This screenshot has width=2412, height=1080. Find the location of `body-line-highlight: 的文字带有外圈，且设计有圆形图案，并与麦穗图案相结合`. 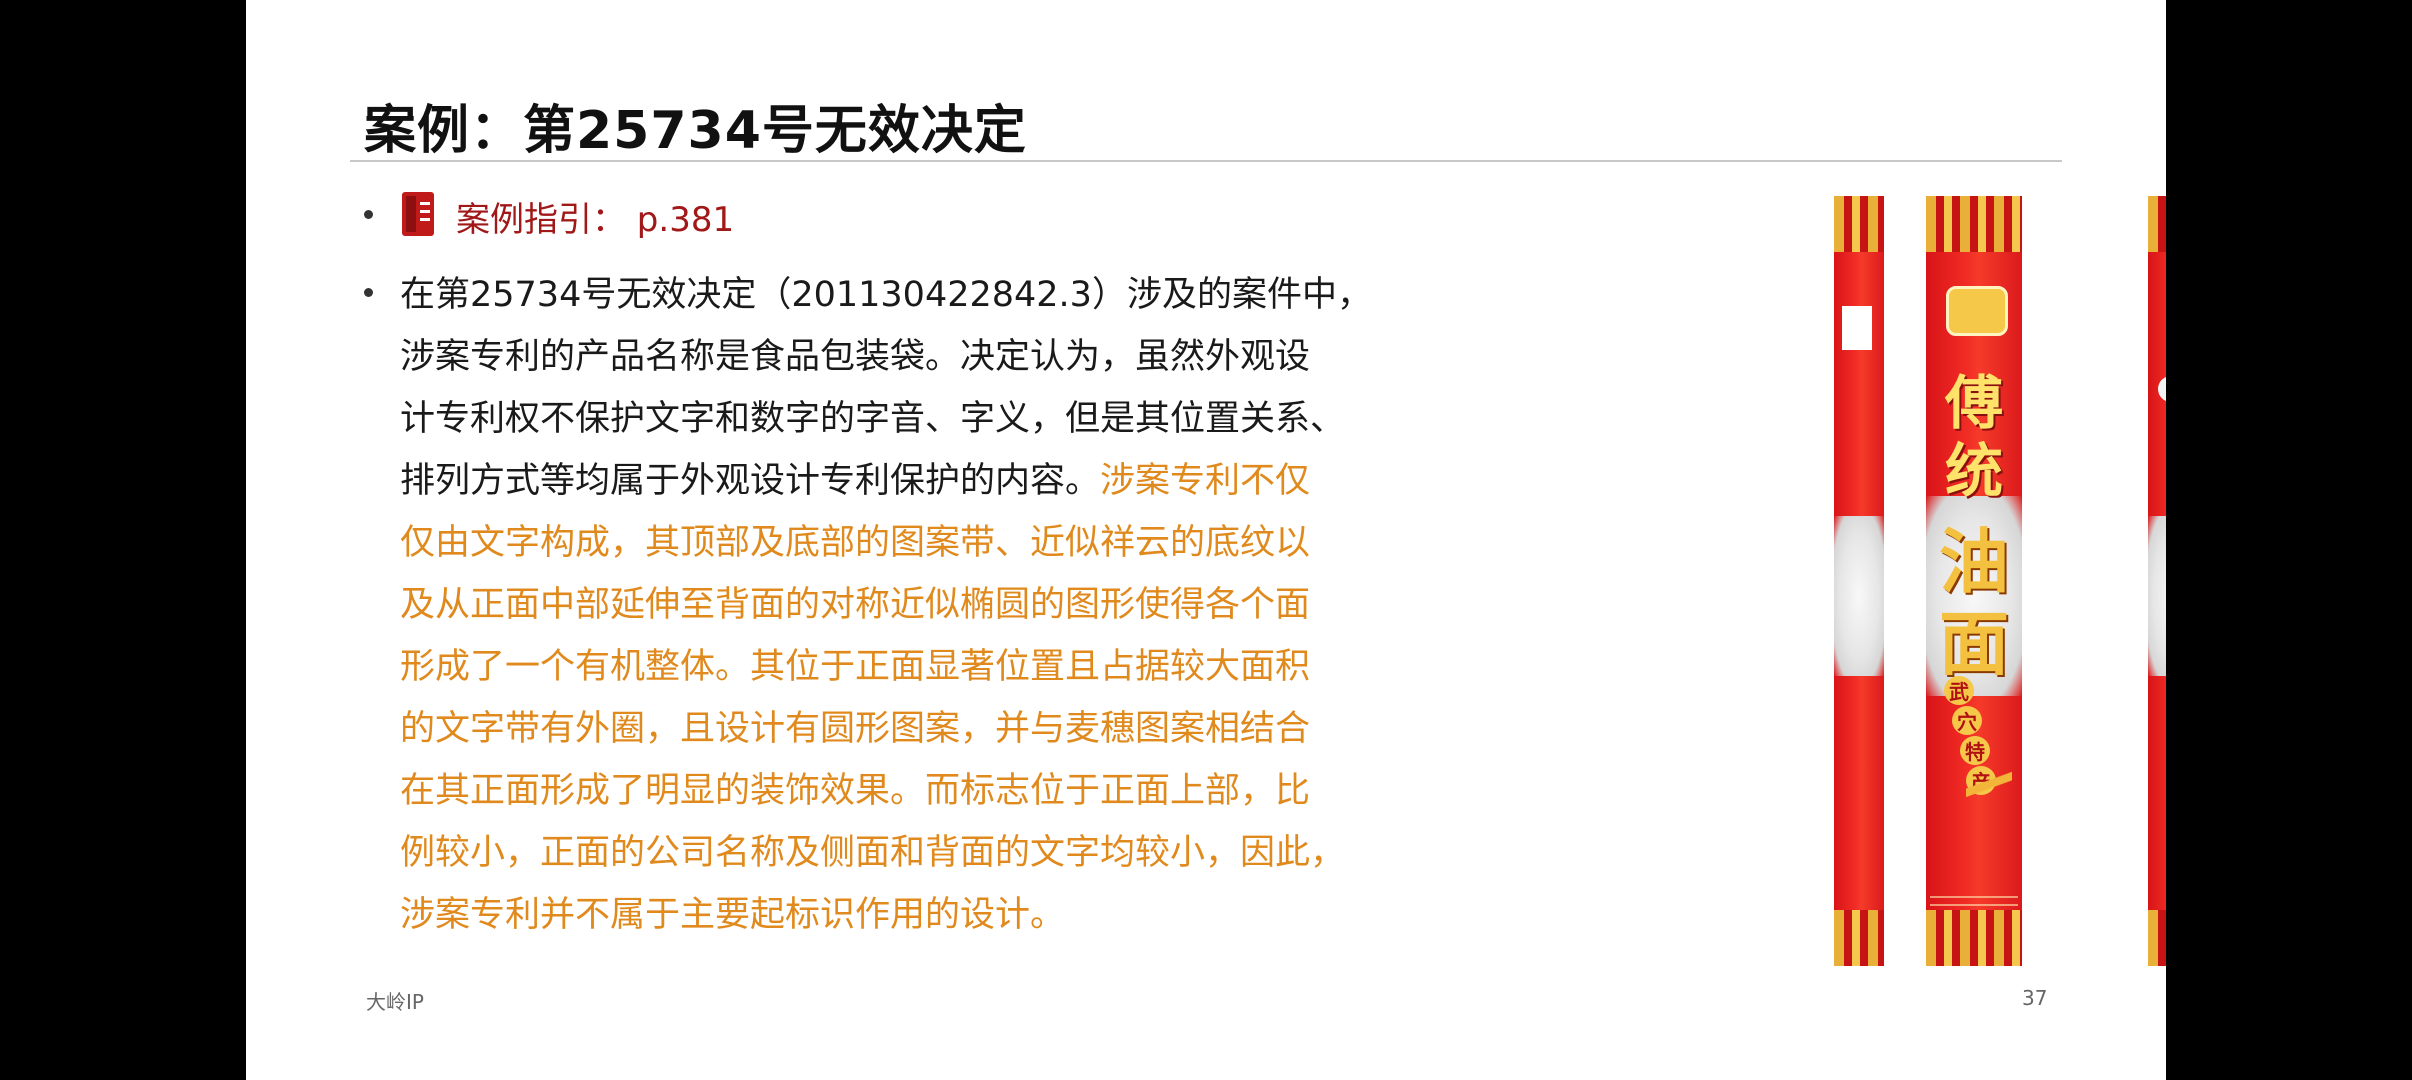

body-line-highlight: 的文字带有外圈，且设计有圆形图案，并与麦穗图案相结合 is located at coordinates (855, 729).